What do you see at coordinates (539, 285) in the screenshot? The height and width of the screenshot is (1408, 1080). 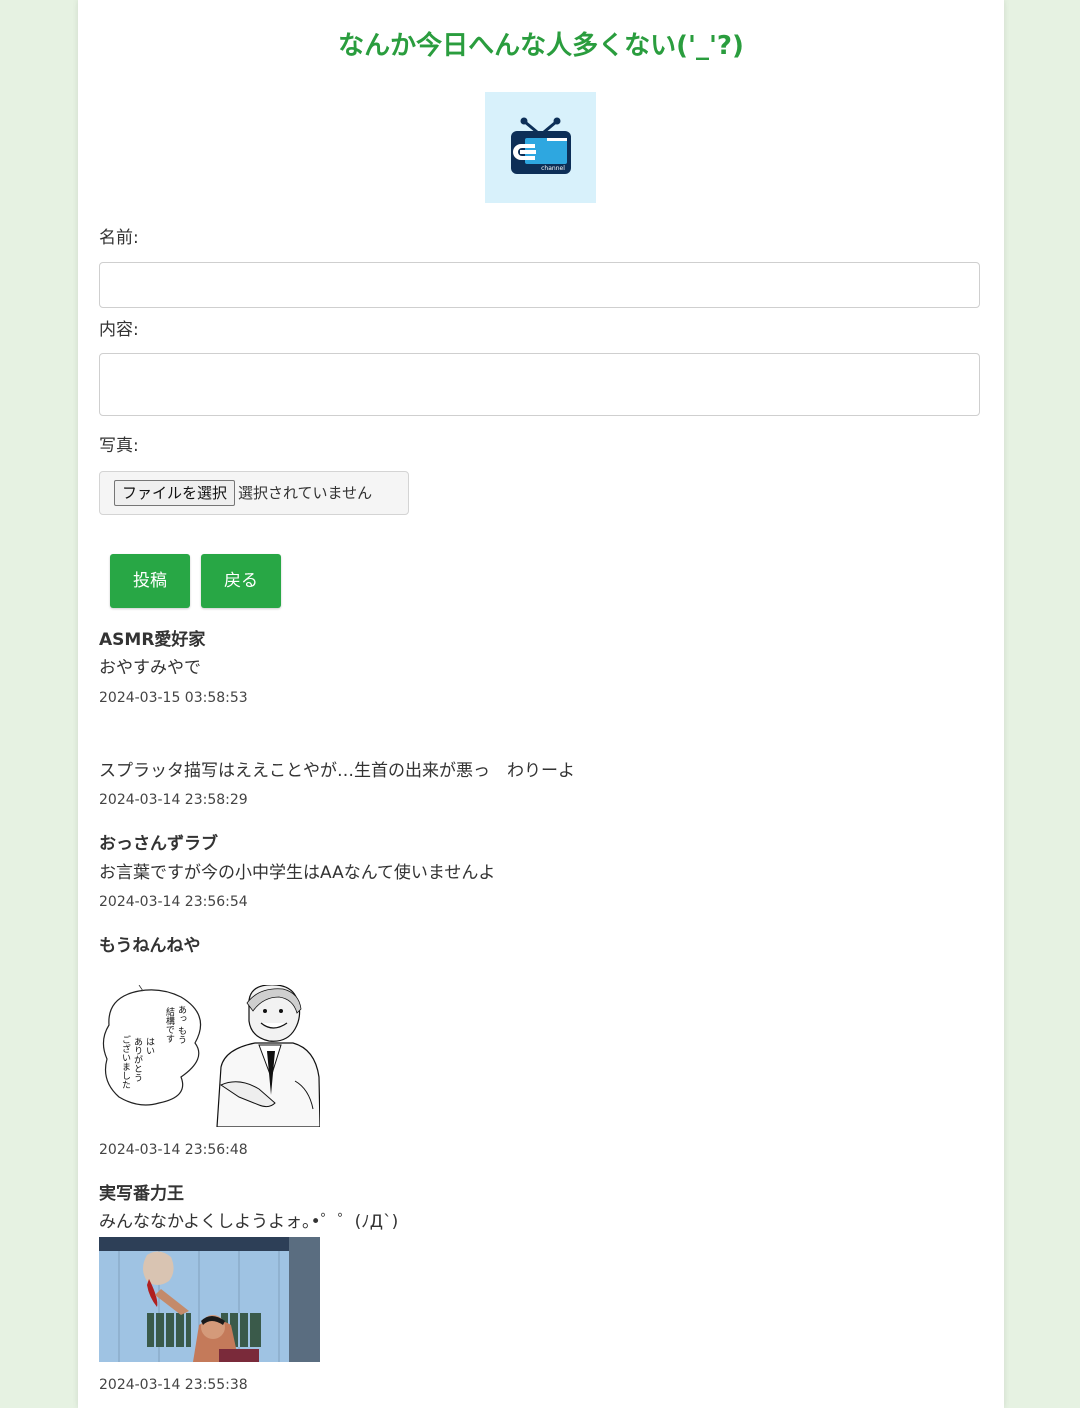 I see `name-input` at bounding box center [539, 285].